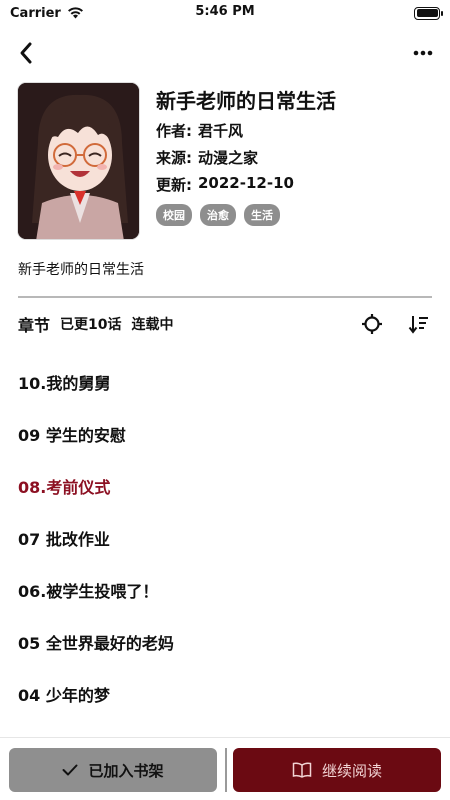 Image resolution: width=450 pixels, height=800 pixels. Describe the element at coordinates (174, 158) in the screenshot. I see `source-label: 来源:` at that location.